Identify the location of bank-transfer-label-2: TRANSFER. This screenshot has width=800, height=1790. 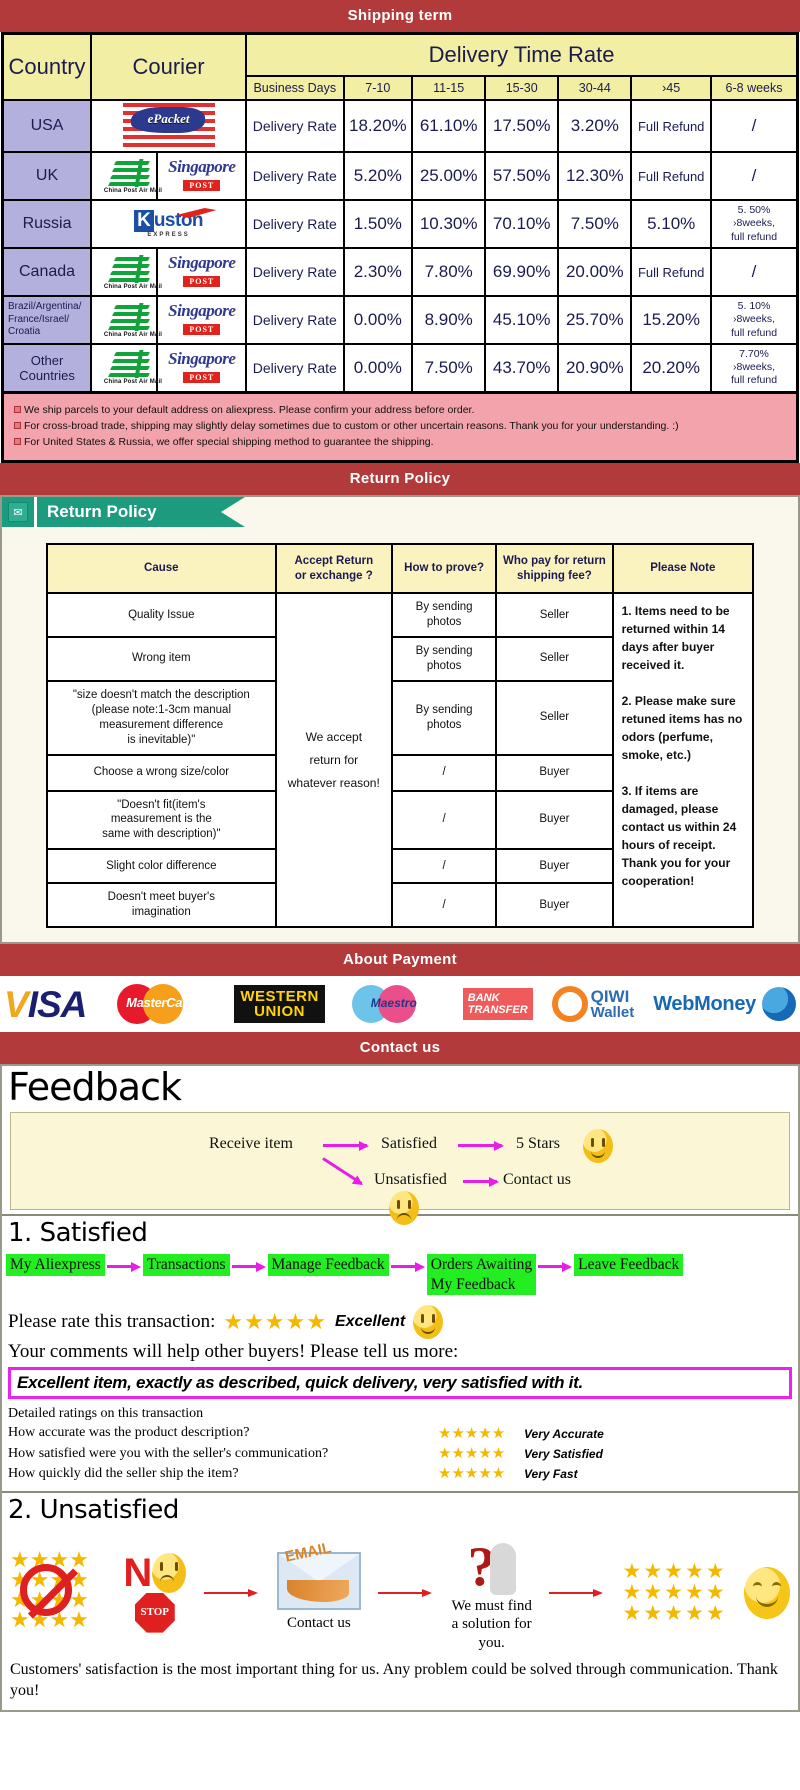
(497, 1010).